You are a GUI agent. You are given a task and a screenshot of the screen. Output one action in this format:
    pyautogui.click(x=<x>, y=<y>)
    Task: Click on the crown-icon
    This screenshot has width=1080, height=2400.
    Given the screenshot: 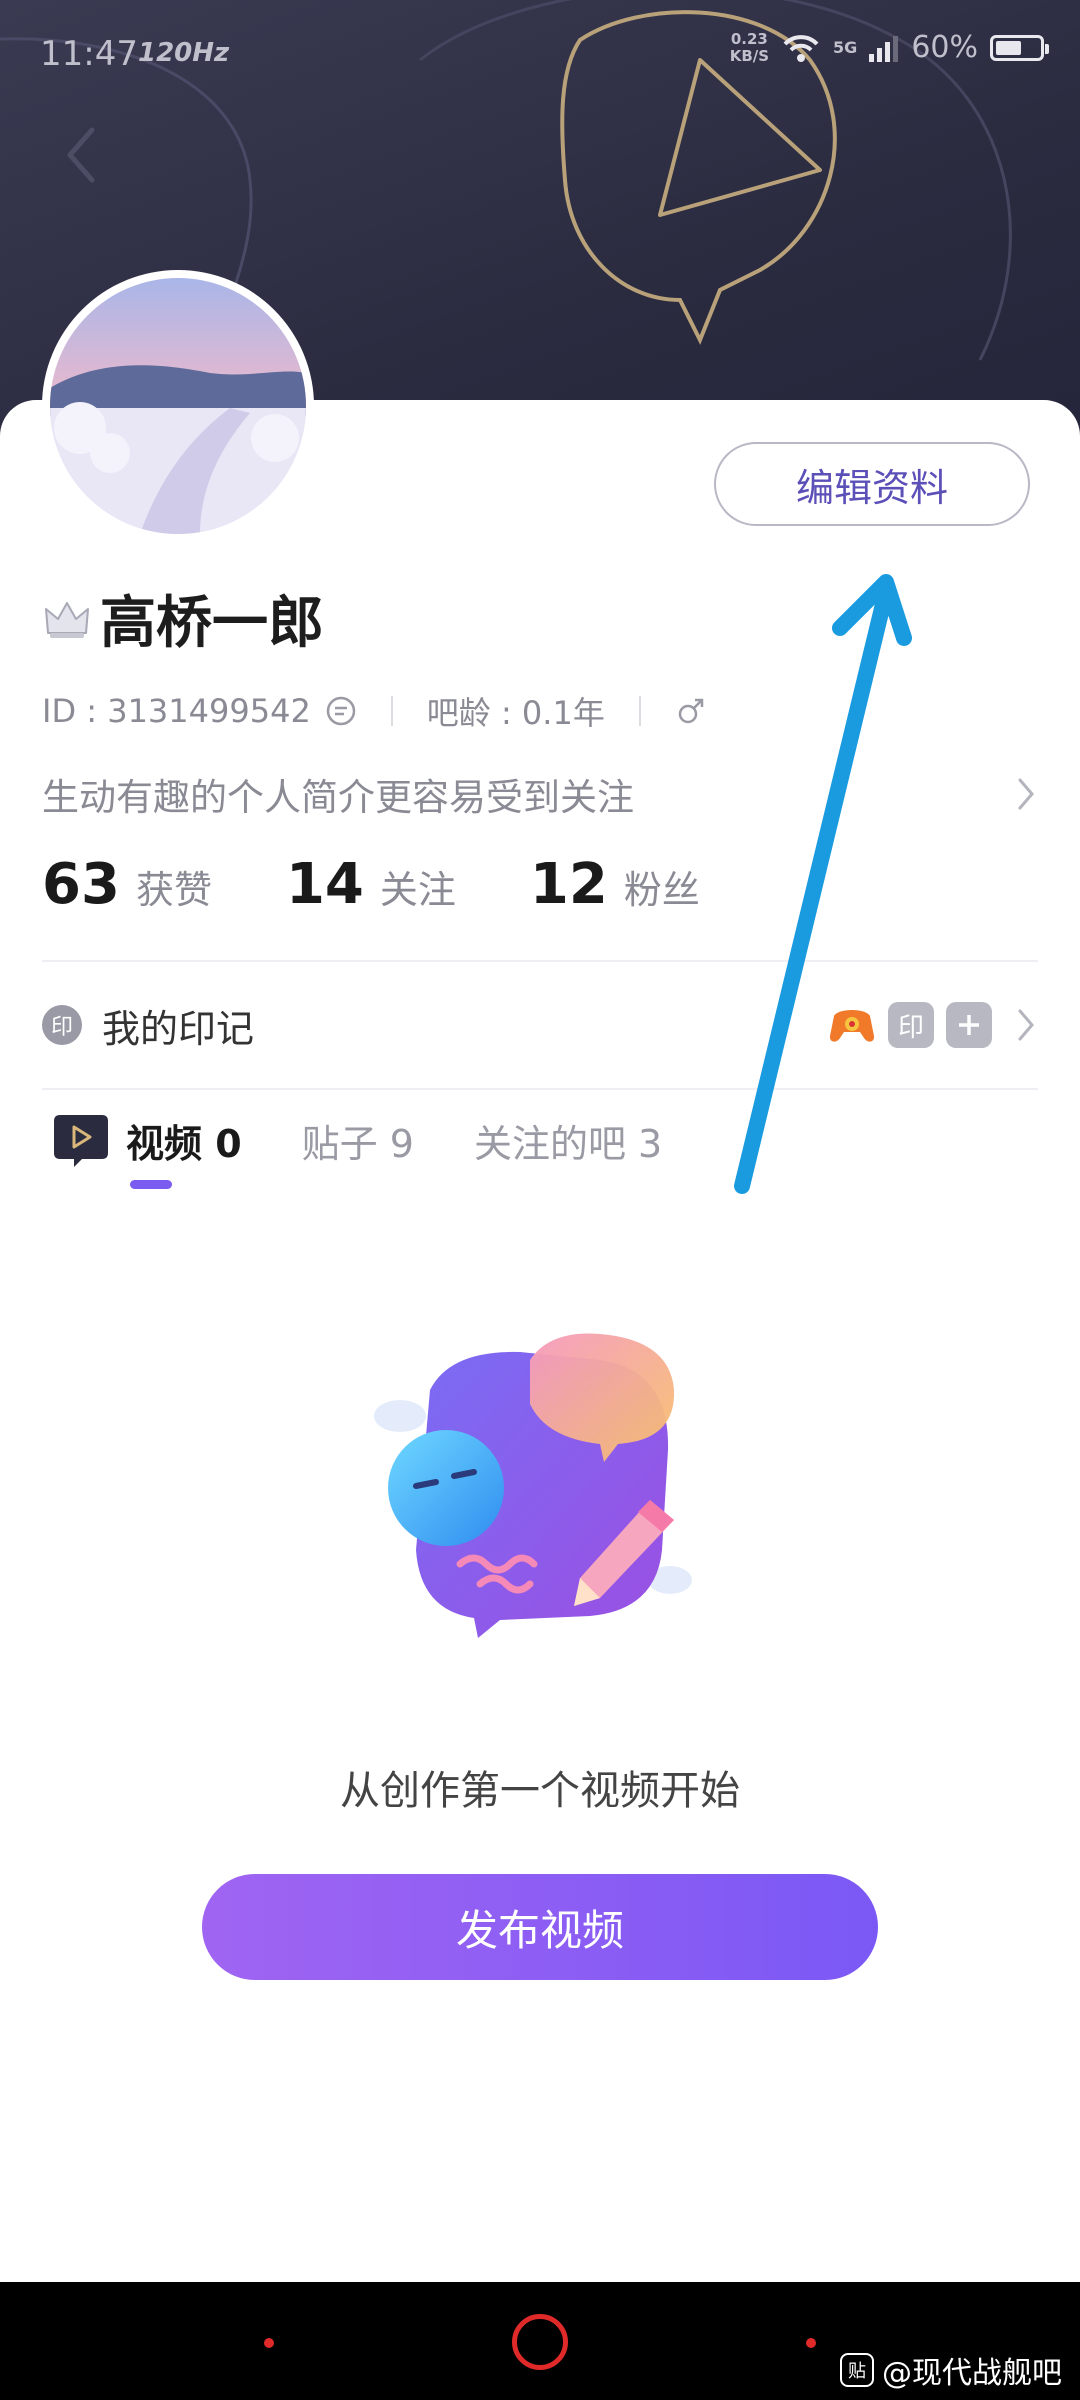 What is the action you would take?
    pyautogui.click(x=67, y=619)
    